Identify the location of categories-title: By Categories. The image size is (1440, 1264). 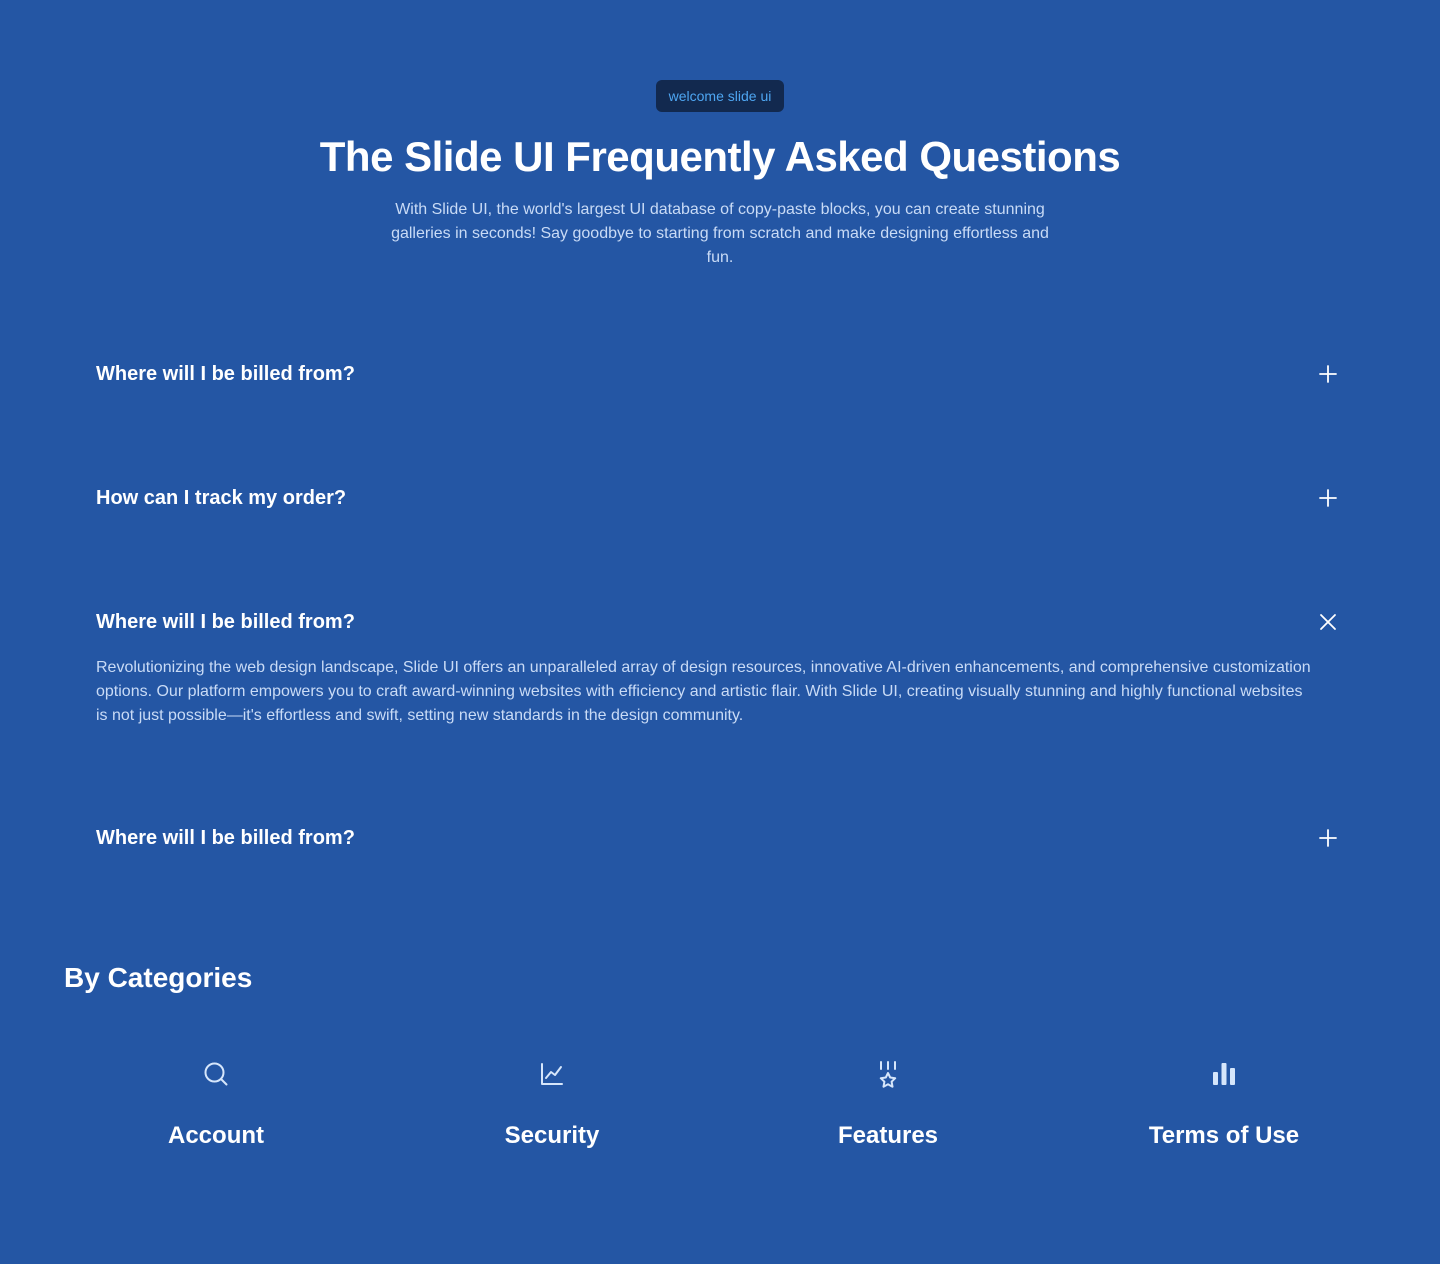
(158, 977).